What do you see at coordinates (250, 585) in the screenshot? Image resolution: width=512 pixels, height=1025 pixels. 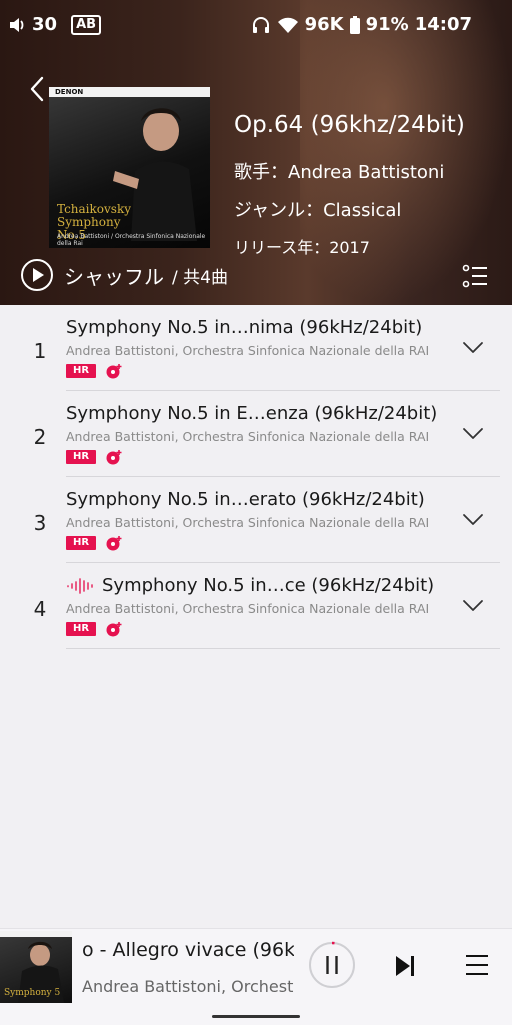 I see `track-title: Symphony No.5 in…ce (96kHz/24bit)` at bounding box center [250, 585].